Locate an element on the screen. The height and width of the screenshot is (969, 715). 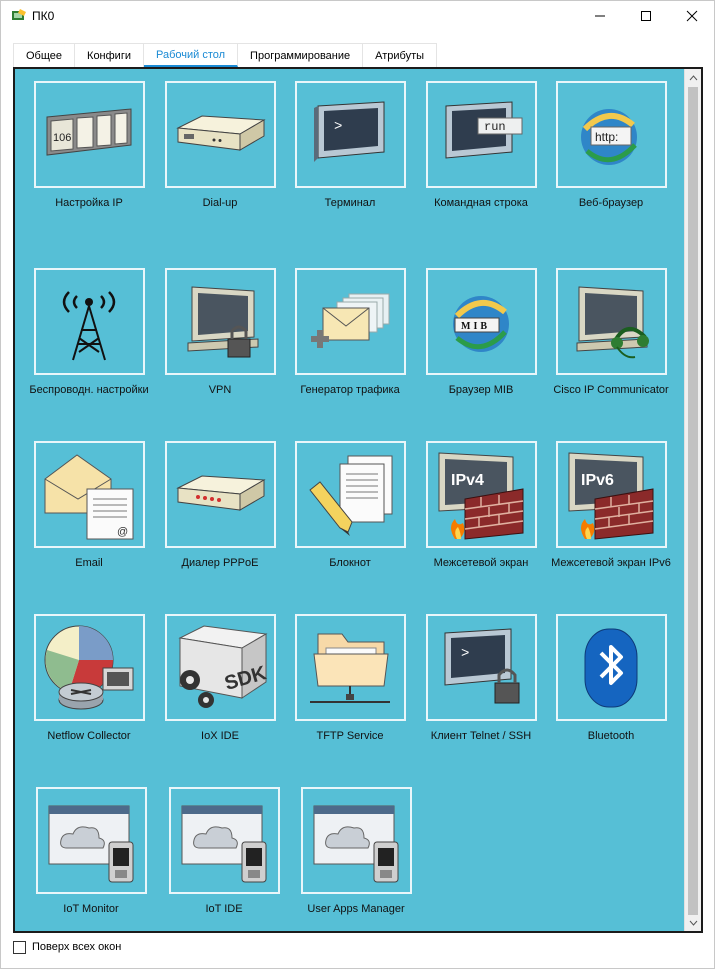
dialup-modem-icon is located at coordinates (221, 132).